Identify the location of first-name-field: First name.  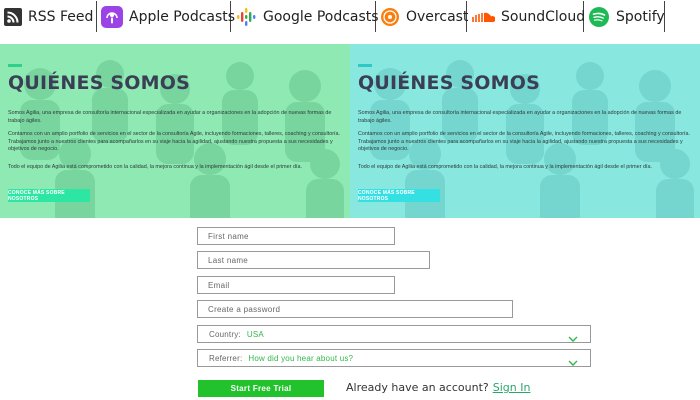
(296, 236).